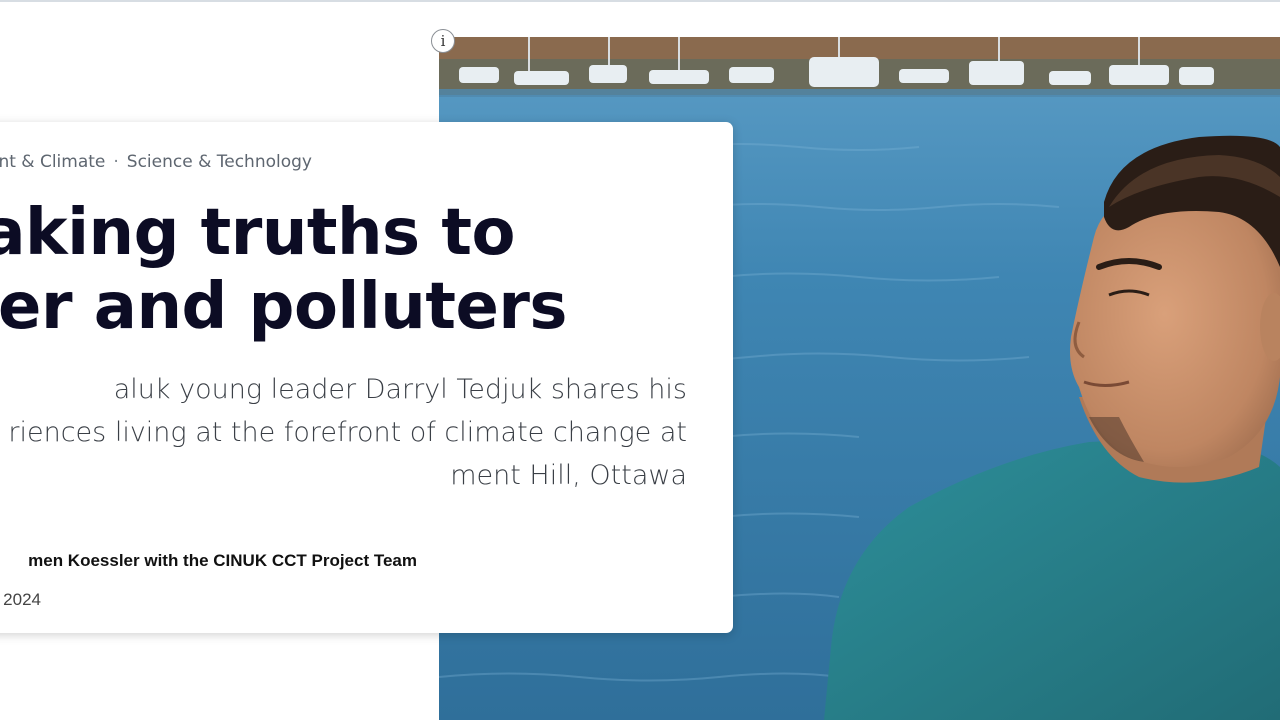 The width and height of the screenshot is (1280, 720). What do you see at coordinates (443, 41) in the screenshot?
I see `image-info-button: i` at bounding box center [443, 41].